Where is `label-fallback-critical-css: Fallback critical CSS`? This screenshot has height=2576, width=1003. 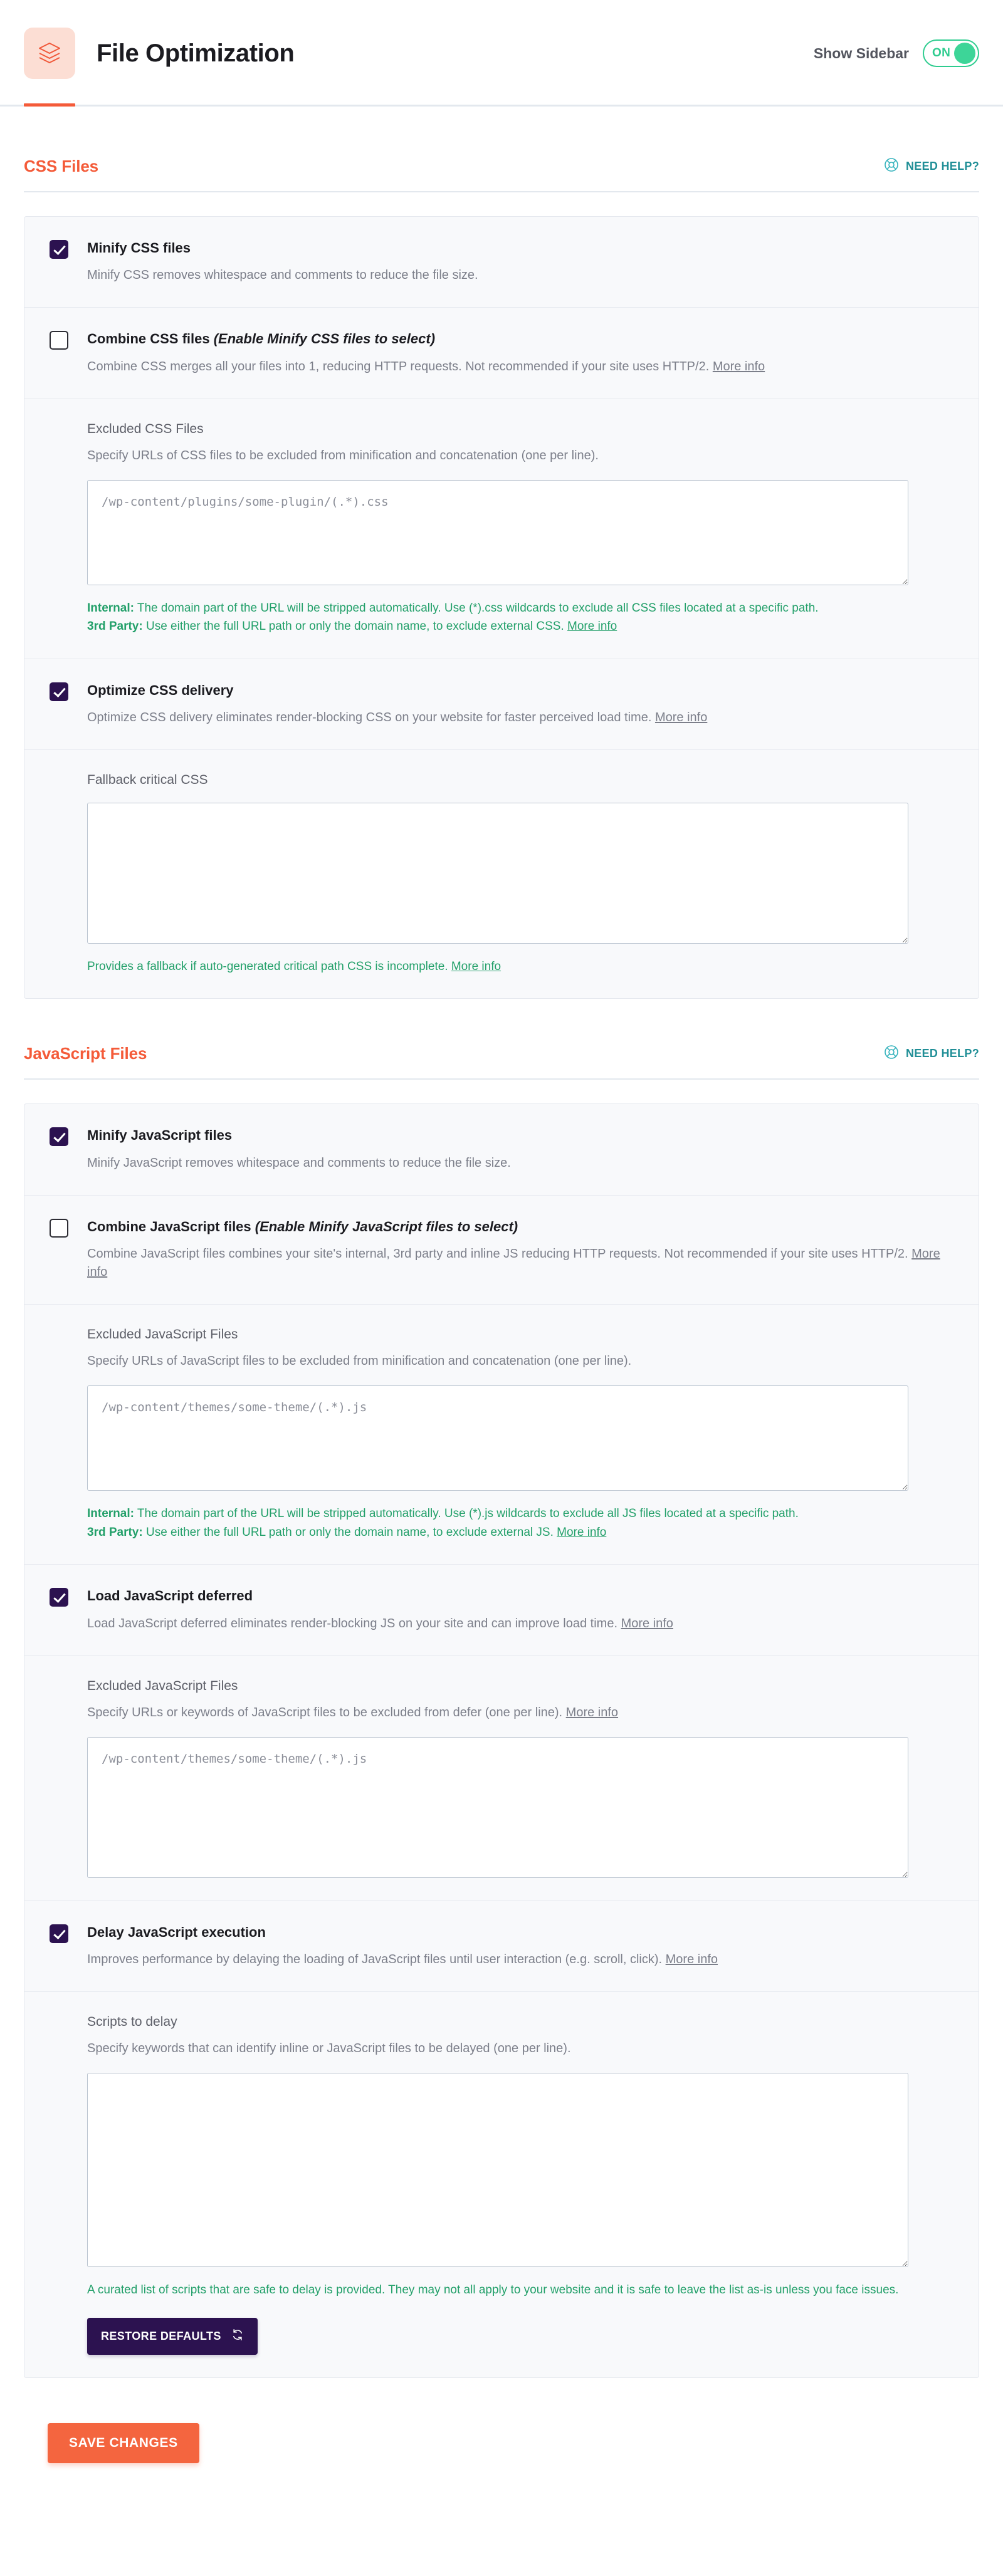 label-fallback-critical-css: Fallback critical CSS is located at coordinates (147, 780).